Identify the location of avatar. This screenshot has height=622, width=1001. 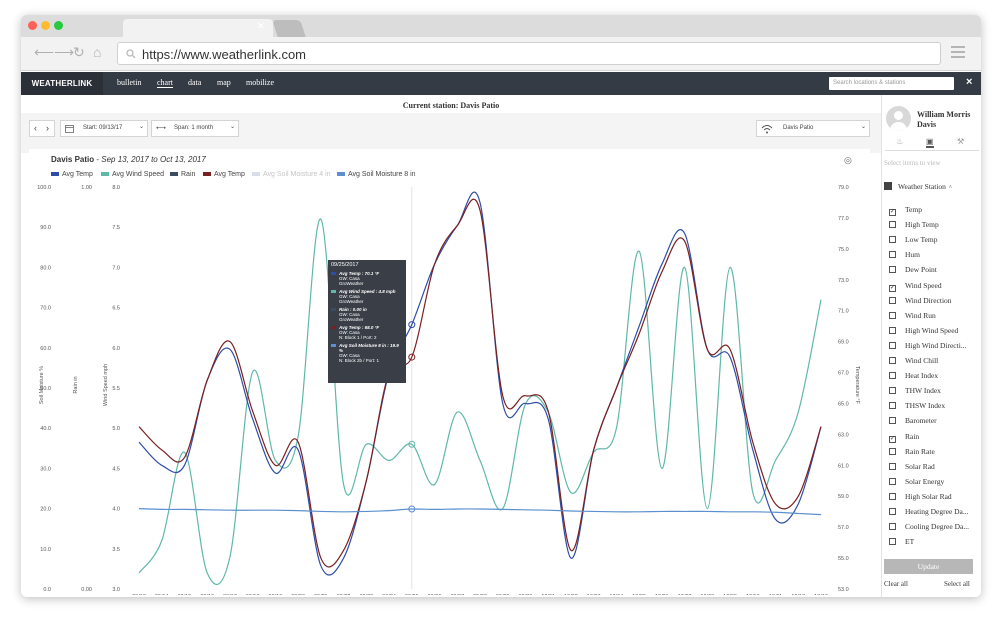
(898, 118).